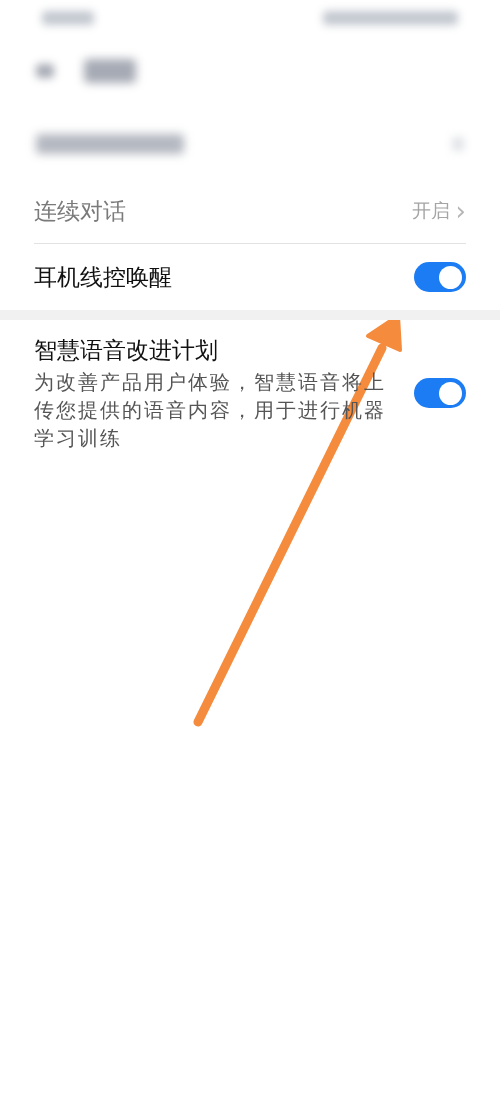 The image size is (500, 1111). What do you see at coordinates (103, 277) in the screenshot?
I see `setting-label: 耳机线控唤醒` at bounding box center [103, 277].